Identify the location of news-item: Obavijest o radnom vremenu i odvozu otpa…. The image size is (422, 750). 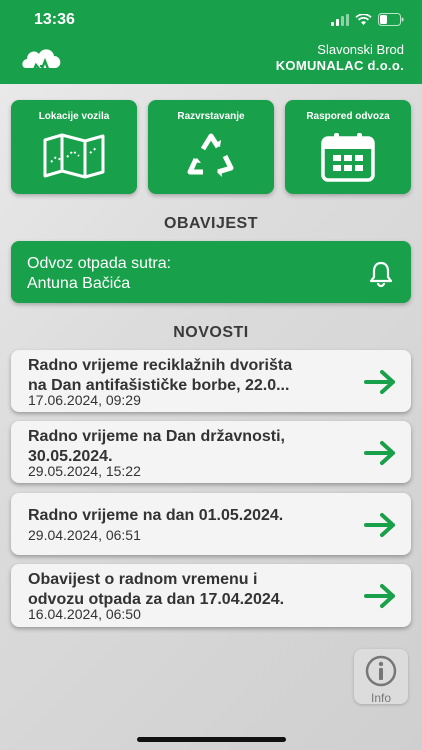
(211, 595).